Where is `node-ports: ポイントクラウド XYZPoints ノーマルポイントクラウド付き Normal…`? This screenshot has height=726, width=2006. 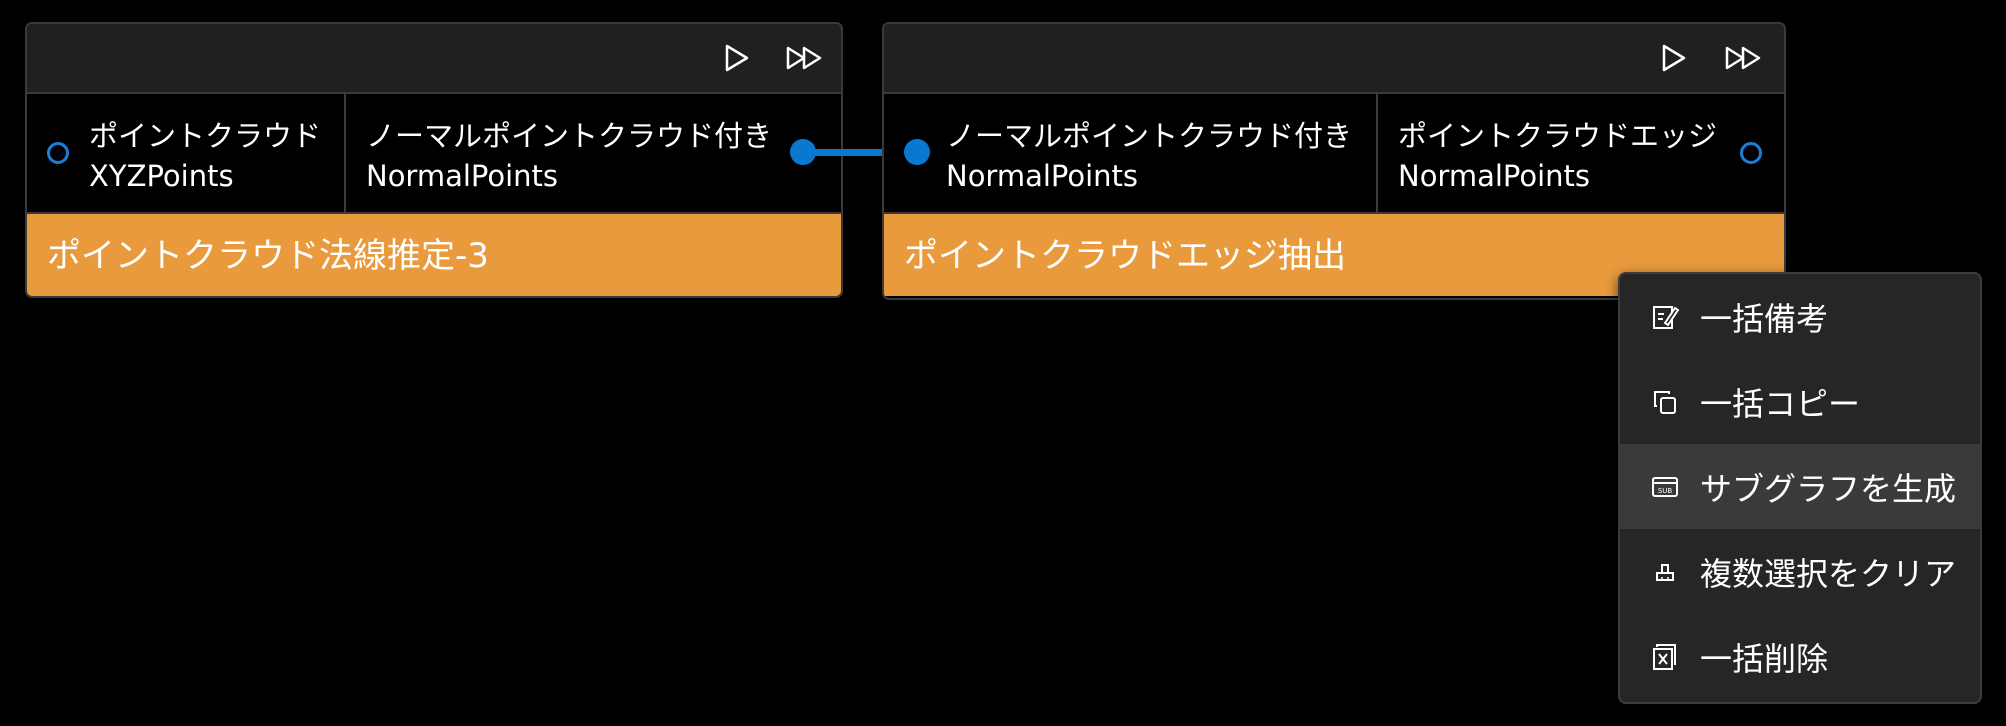 node-ports: ポイントクラウド XYZPoints ノーマルポイントクラウド付き Normal… is located at coordinates (434, 154).